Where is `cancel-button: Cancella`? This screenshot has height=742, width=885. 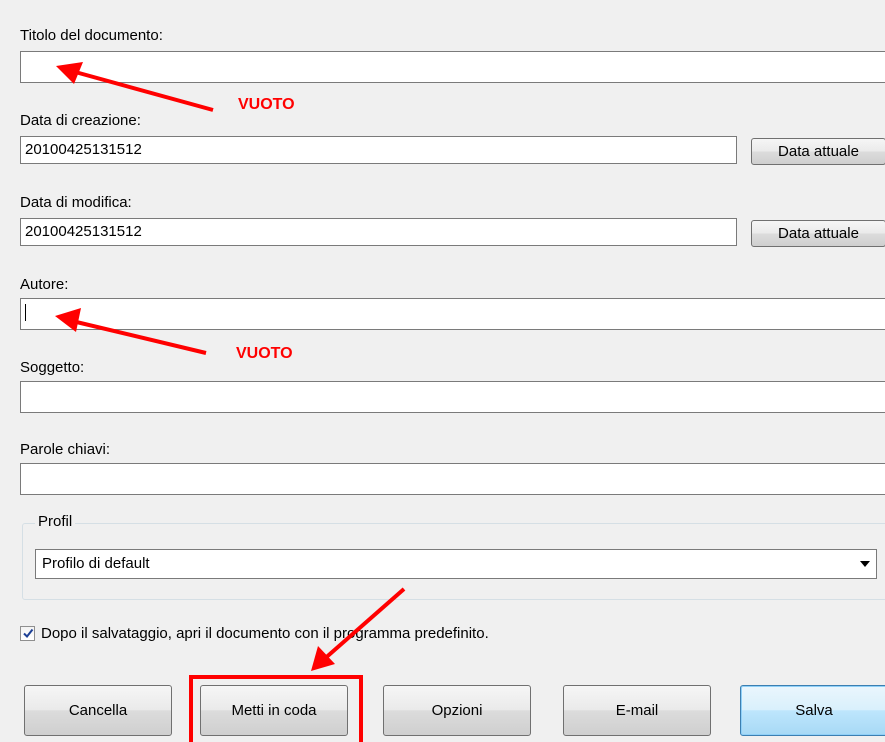 cancel-button: Cancella is located at coordinates (98, 710).